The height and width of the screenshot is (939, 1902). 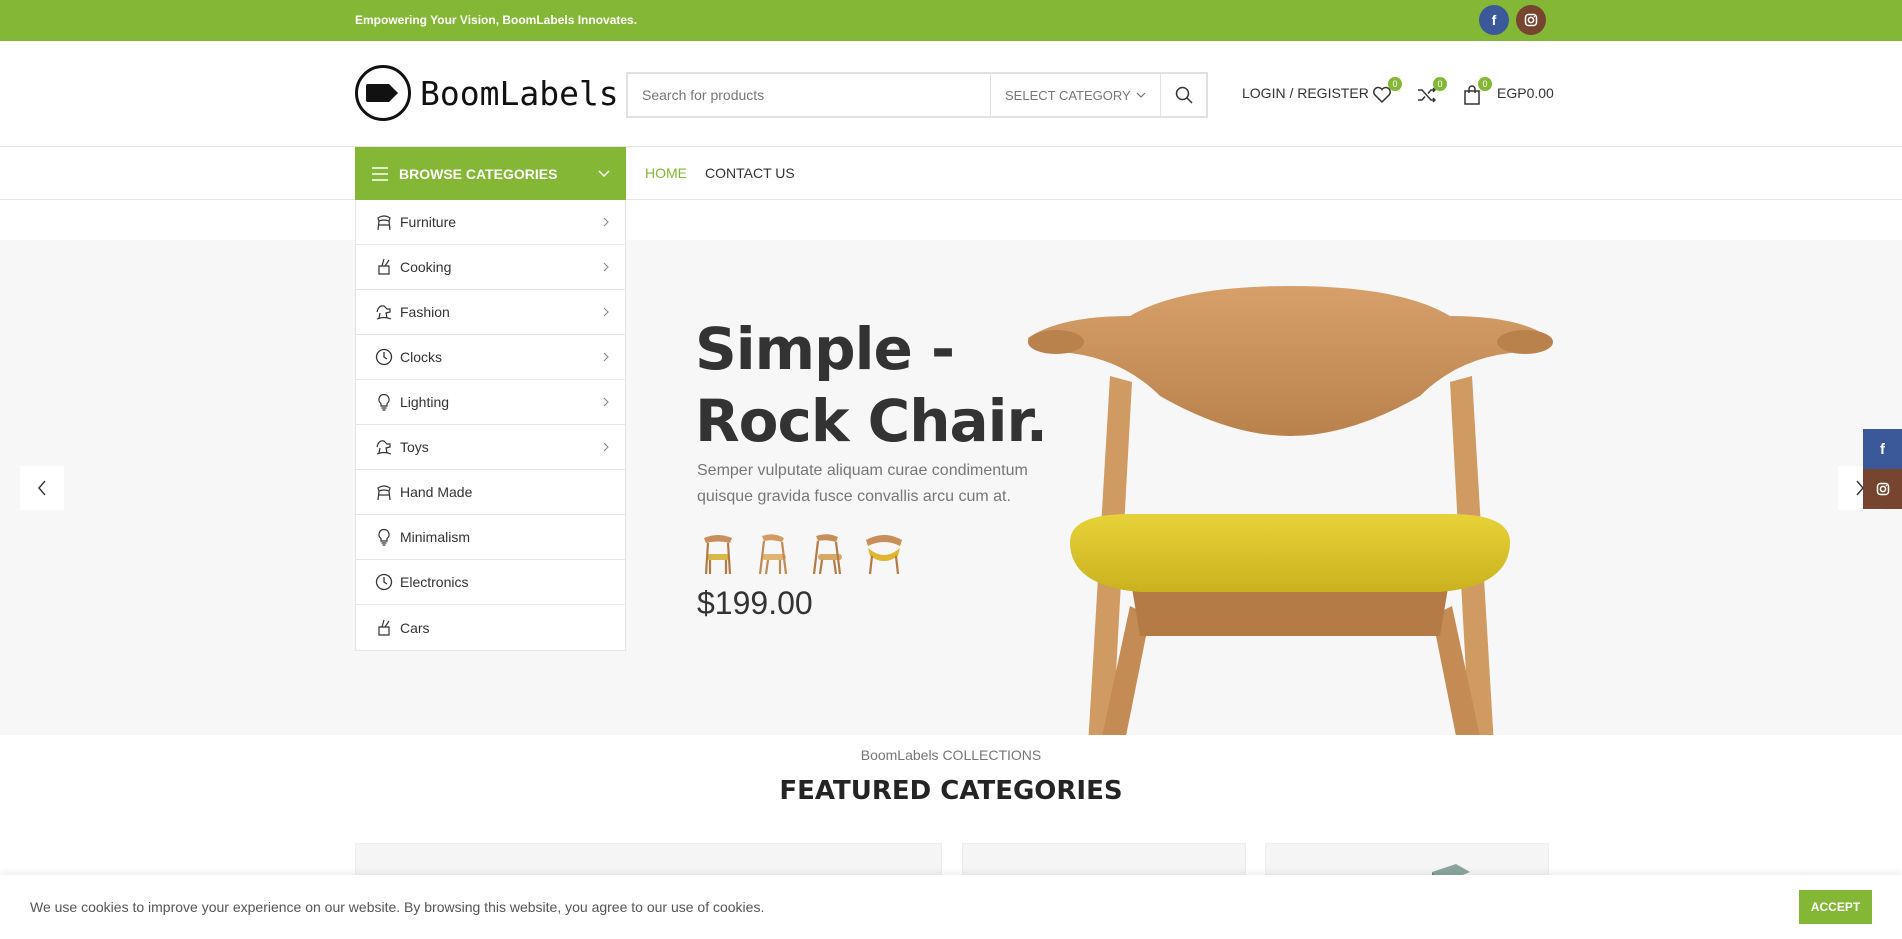 I want to click on compare-count: 0, so click(x=1440, y=84).